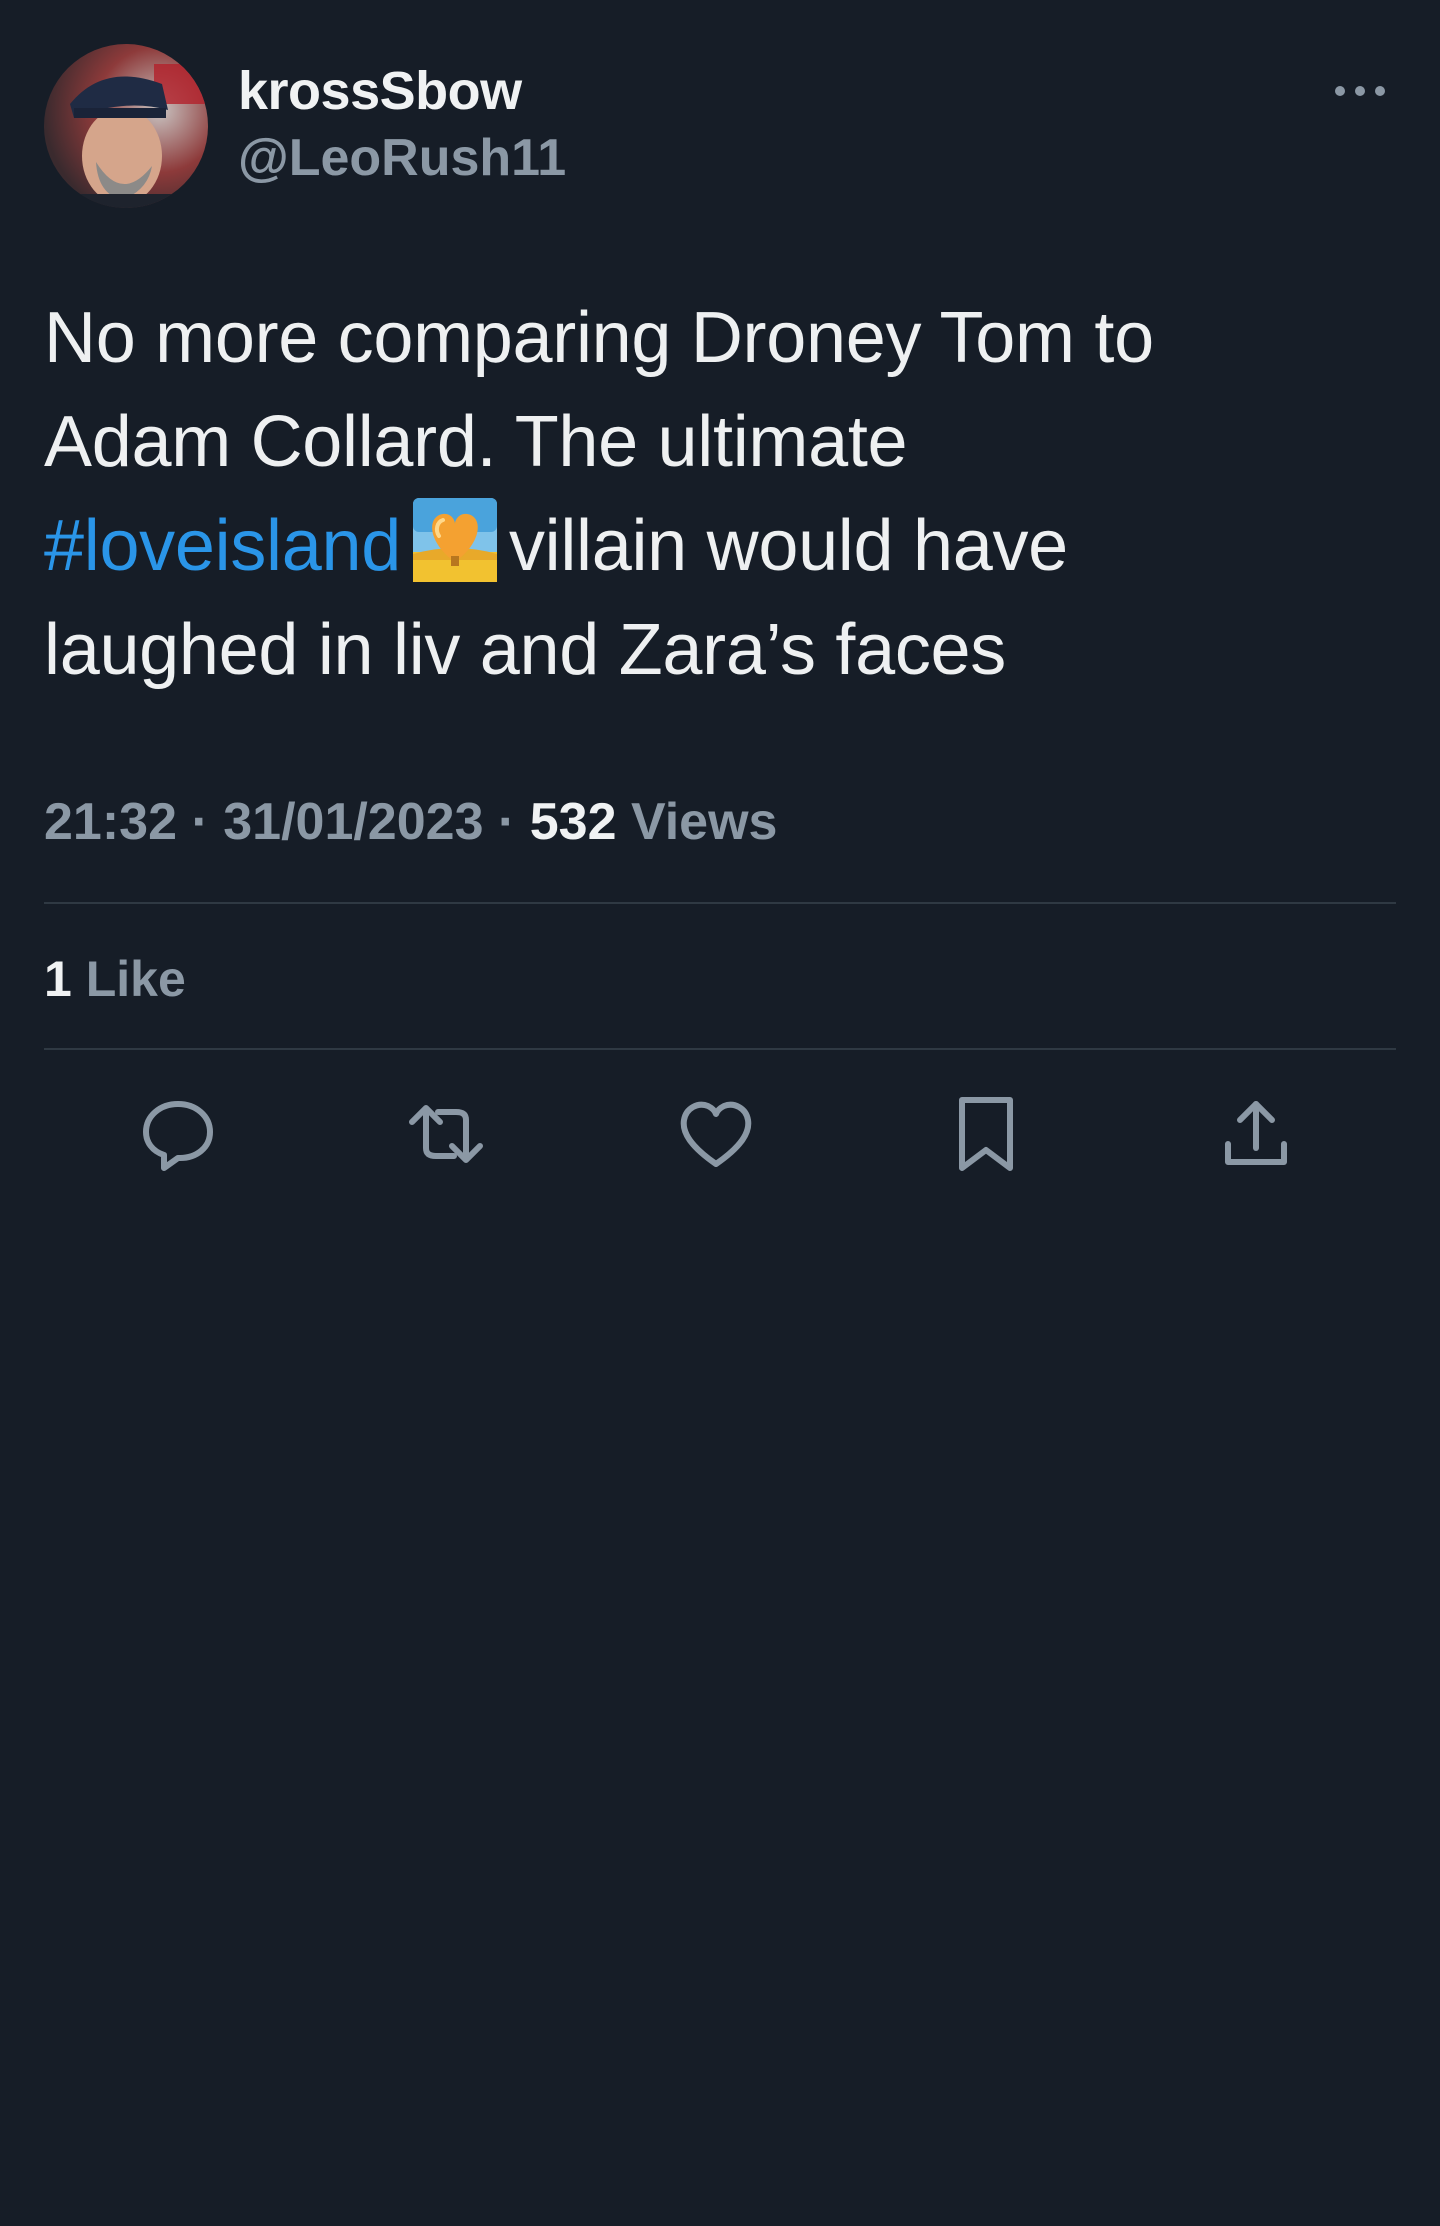 The width and height of the screenshot is (1440, 2226). I want to click on more-horizontal-icon, so click(1360, 91).